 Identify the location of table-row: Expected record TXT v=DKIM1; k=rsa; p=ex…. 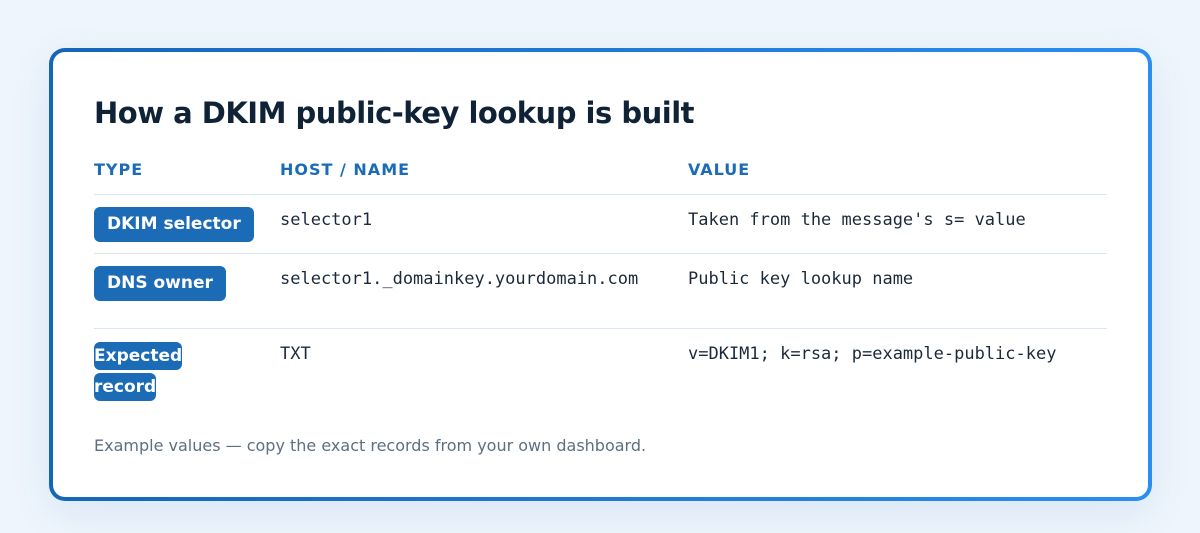
(600, 372).